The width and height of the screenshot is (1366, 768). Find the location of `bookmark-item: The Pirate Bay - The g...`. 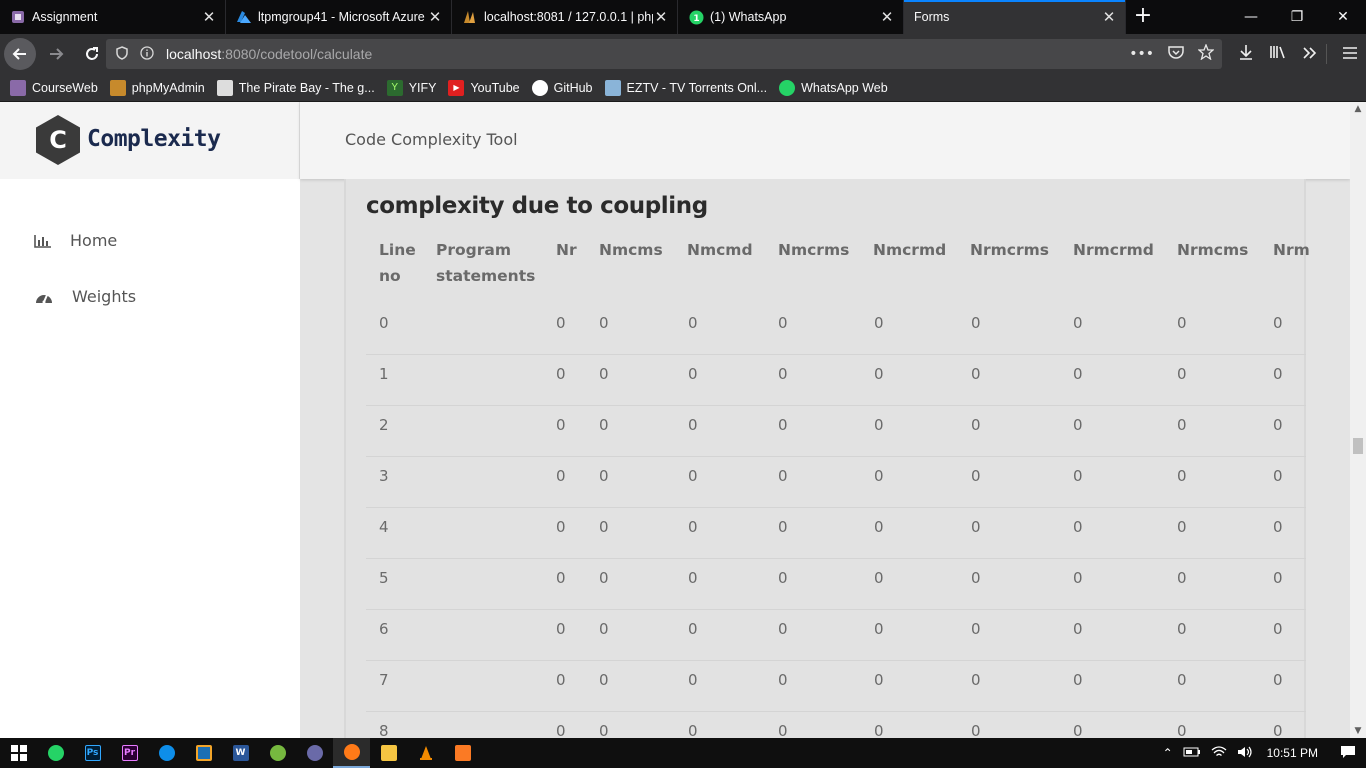

bookmark-item: The Pirate Bay - The g... is located at coordinates (295, 87).